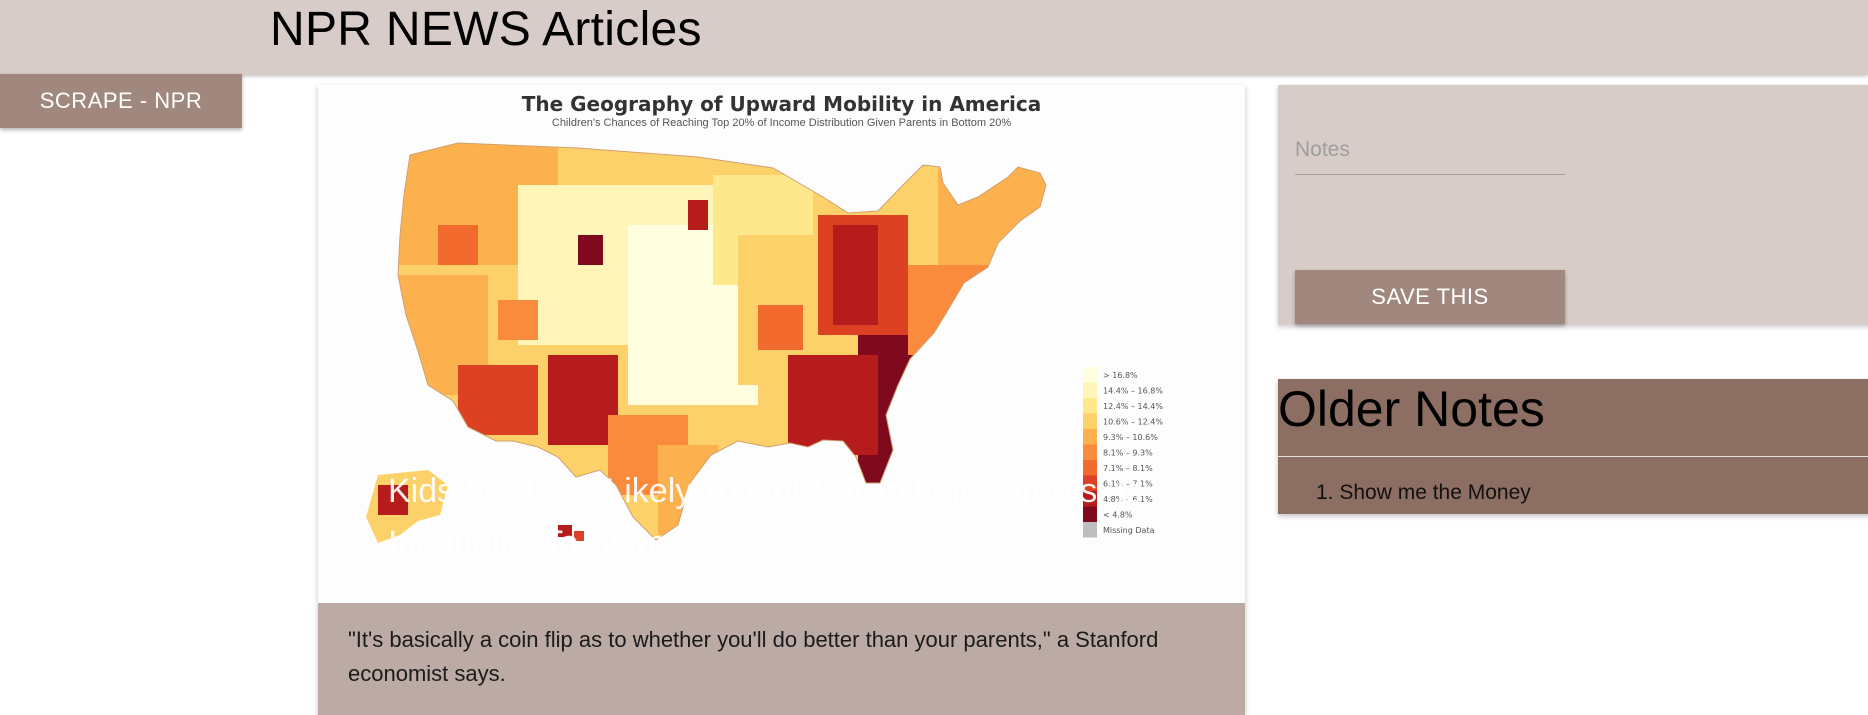 The height and width of the screenshot is (715, 1868). I want to click on older-notes-heading: Older Notes, so click(1411, 409).